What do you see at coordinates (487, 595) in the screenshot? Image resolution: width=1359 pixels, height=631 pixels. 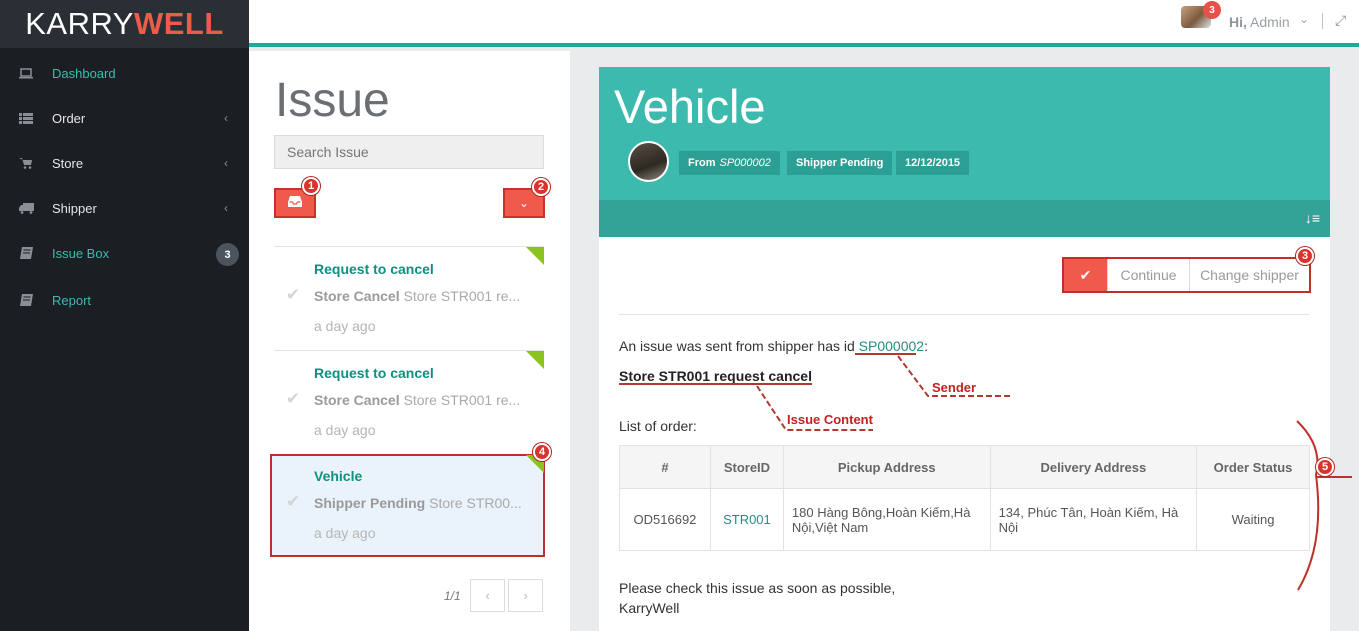 I see `prev-page-button: ‹` at bounding box center [487, 595].